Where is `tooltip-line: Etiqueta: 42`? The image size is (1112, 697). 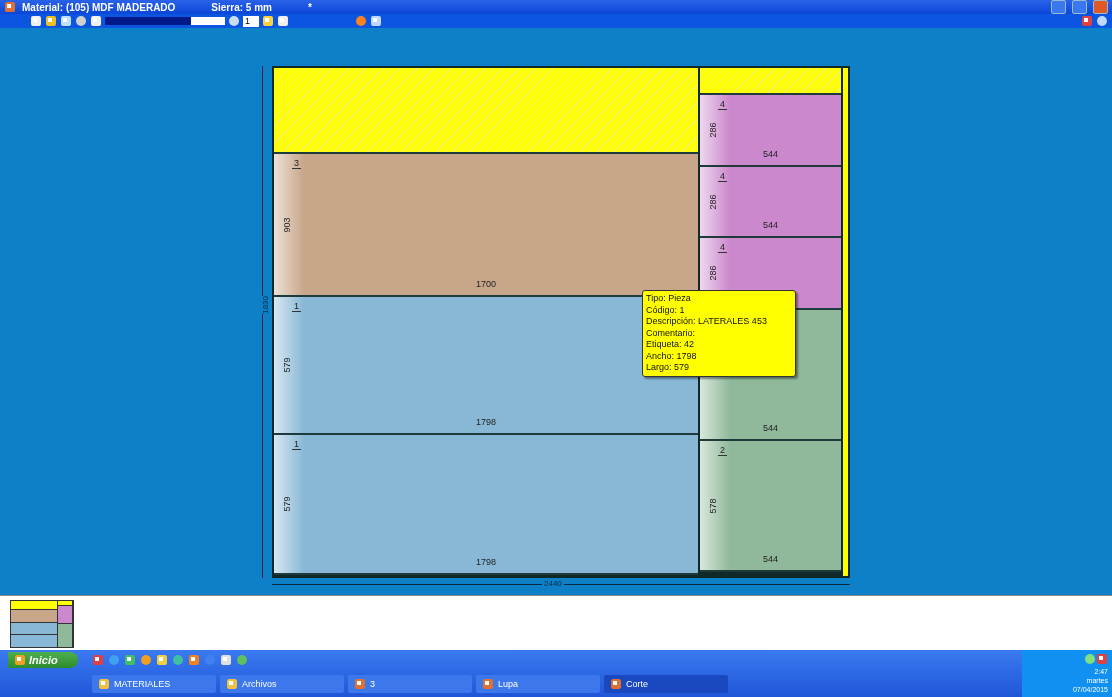
tooltip-line: Etiqueta: 42 is located at coordinates (671, 345).